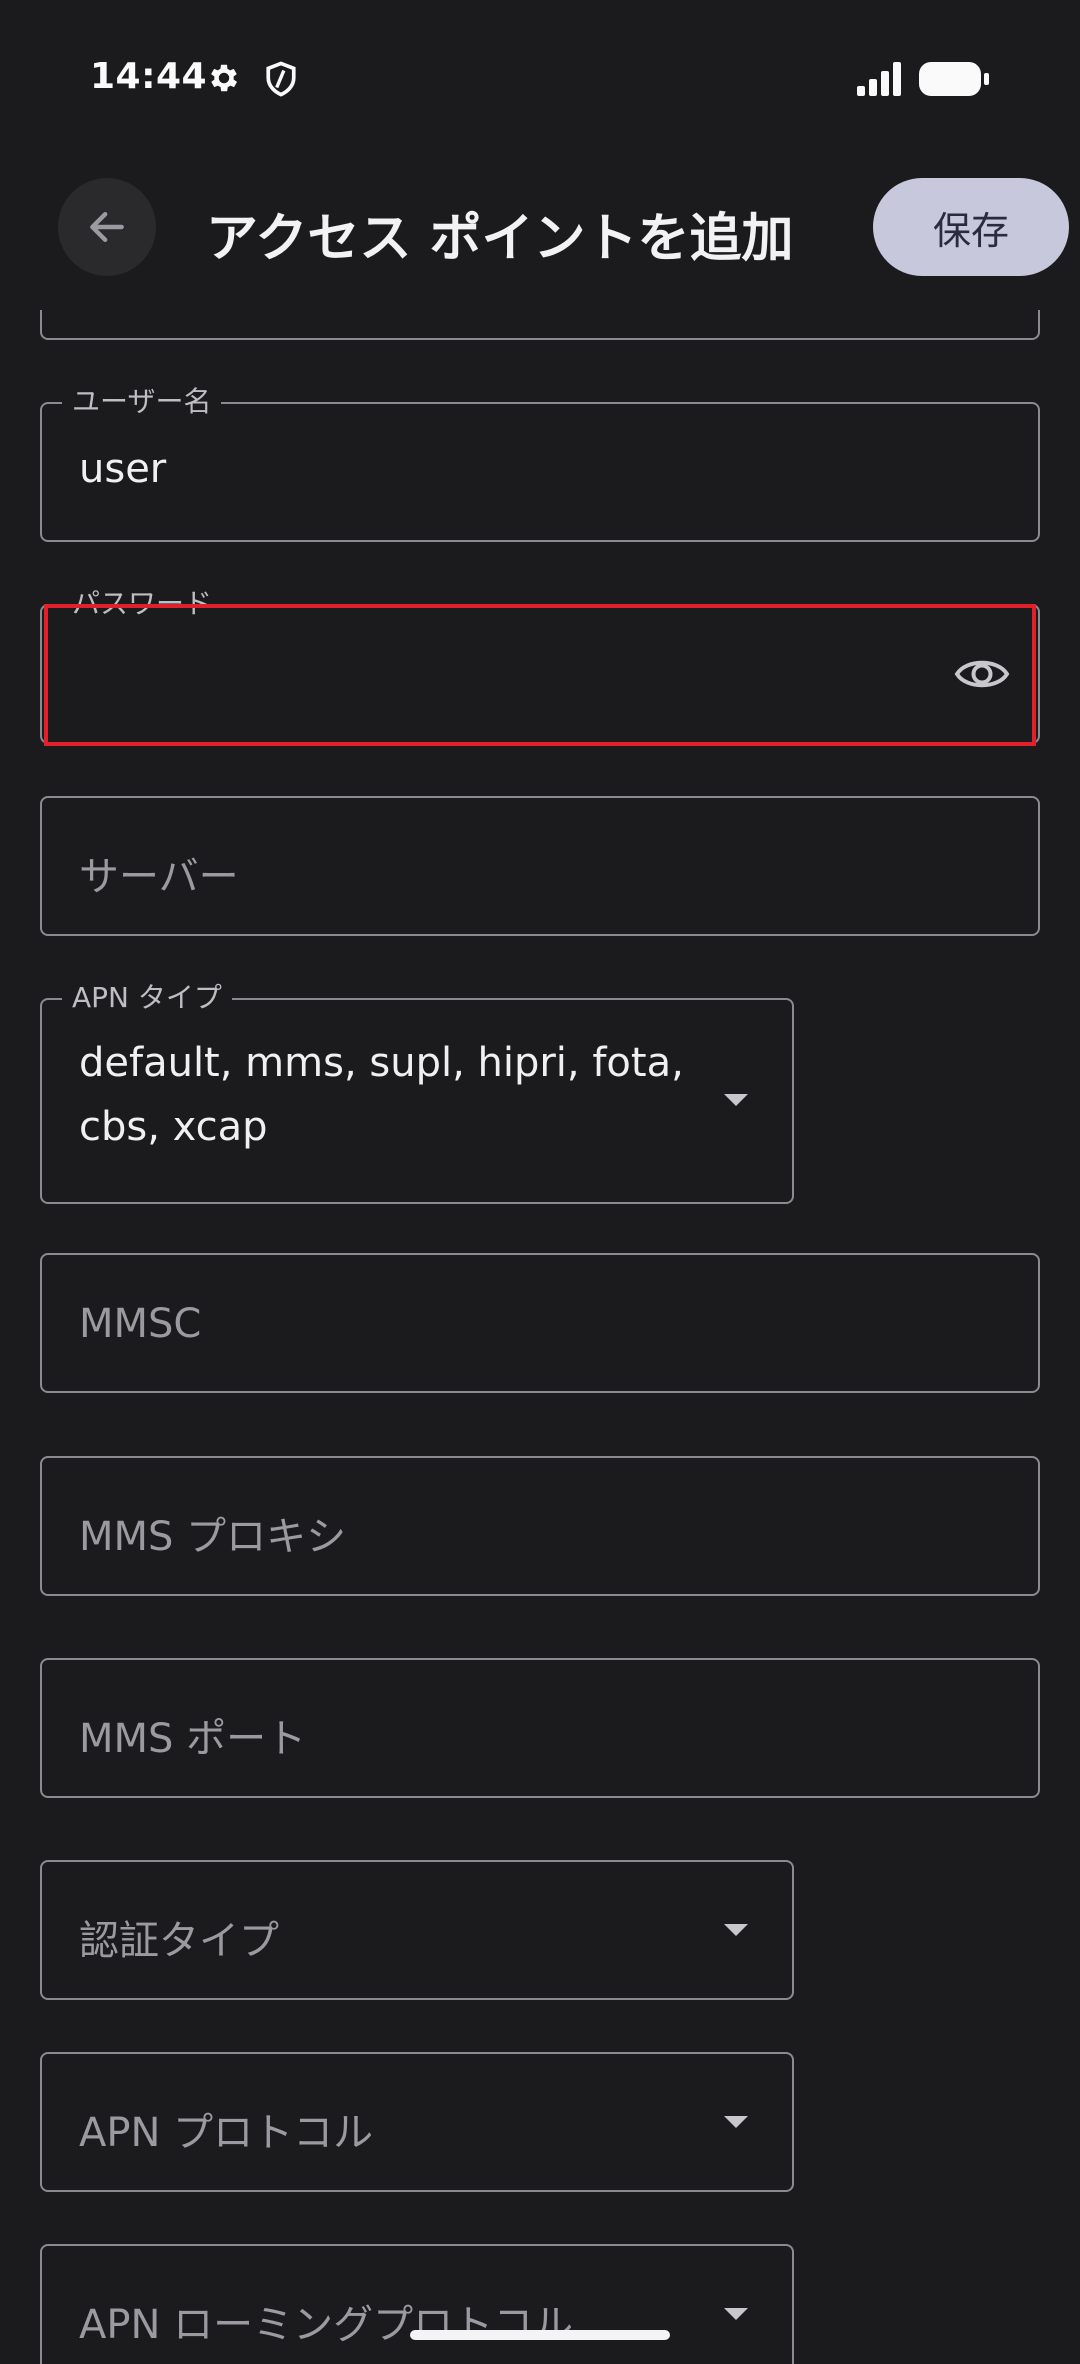  What do you see at coordinates (173, 1127) in the screenshot?
I see `apn-type-value-line2: cbs, xcap` at bounding box center [173, 1127].